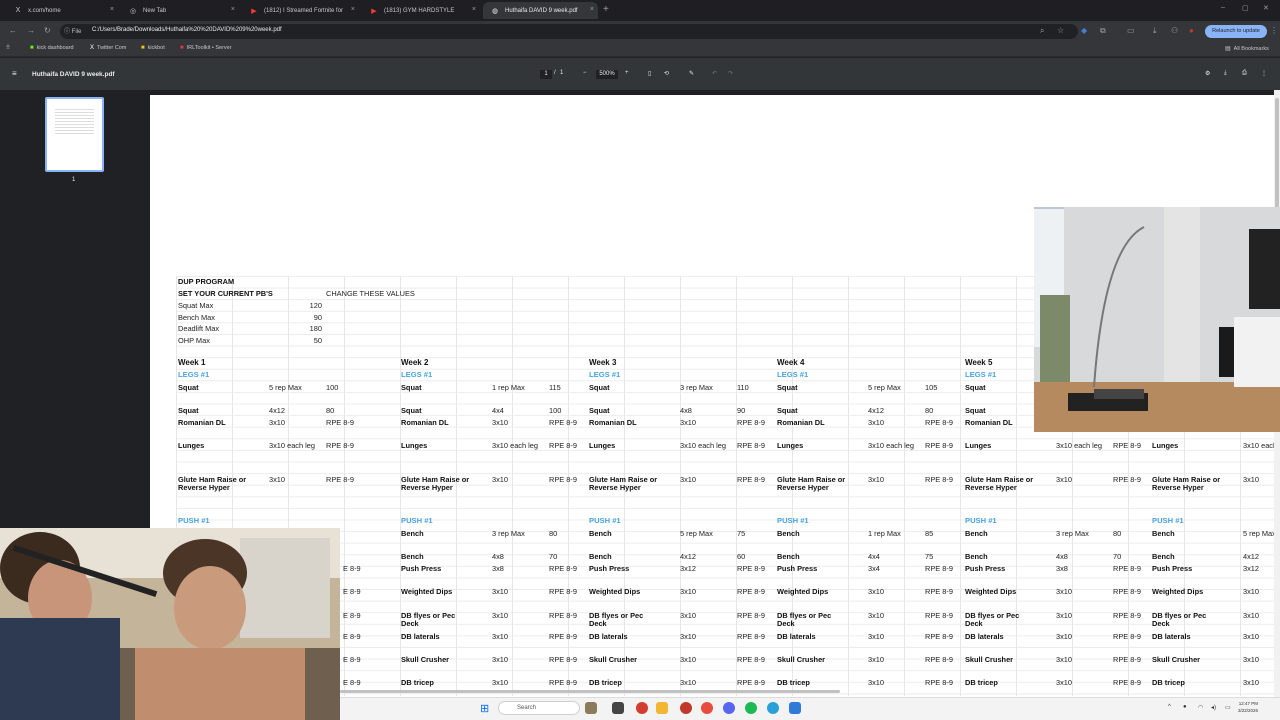  Describe the element at coordinates (730, 73) in the screenshot. I see `redo-icon: ↷` at that location.